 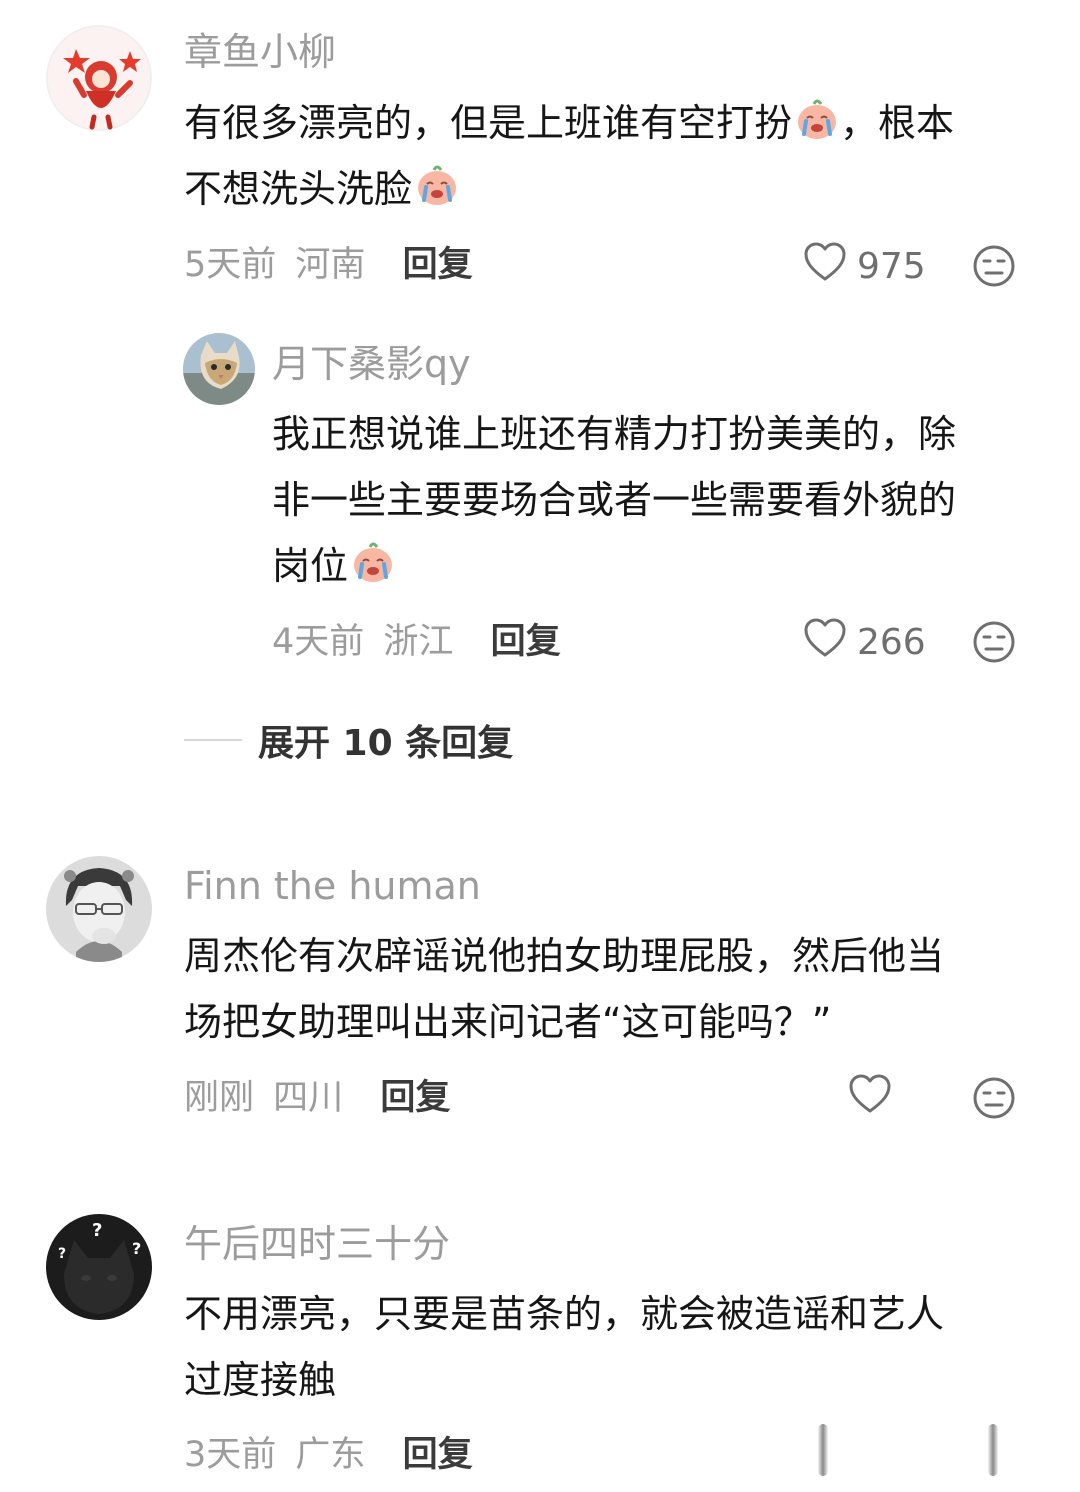 What do you see at coordinates (488, 123) in the screenshot?
I see `comment-text-line: 有很多漂亮的，但是上班谁有空打扮` at bounding box center [488, 123].